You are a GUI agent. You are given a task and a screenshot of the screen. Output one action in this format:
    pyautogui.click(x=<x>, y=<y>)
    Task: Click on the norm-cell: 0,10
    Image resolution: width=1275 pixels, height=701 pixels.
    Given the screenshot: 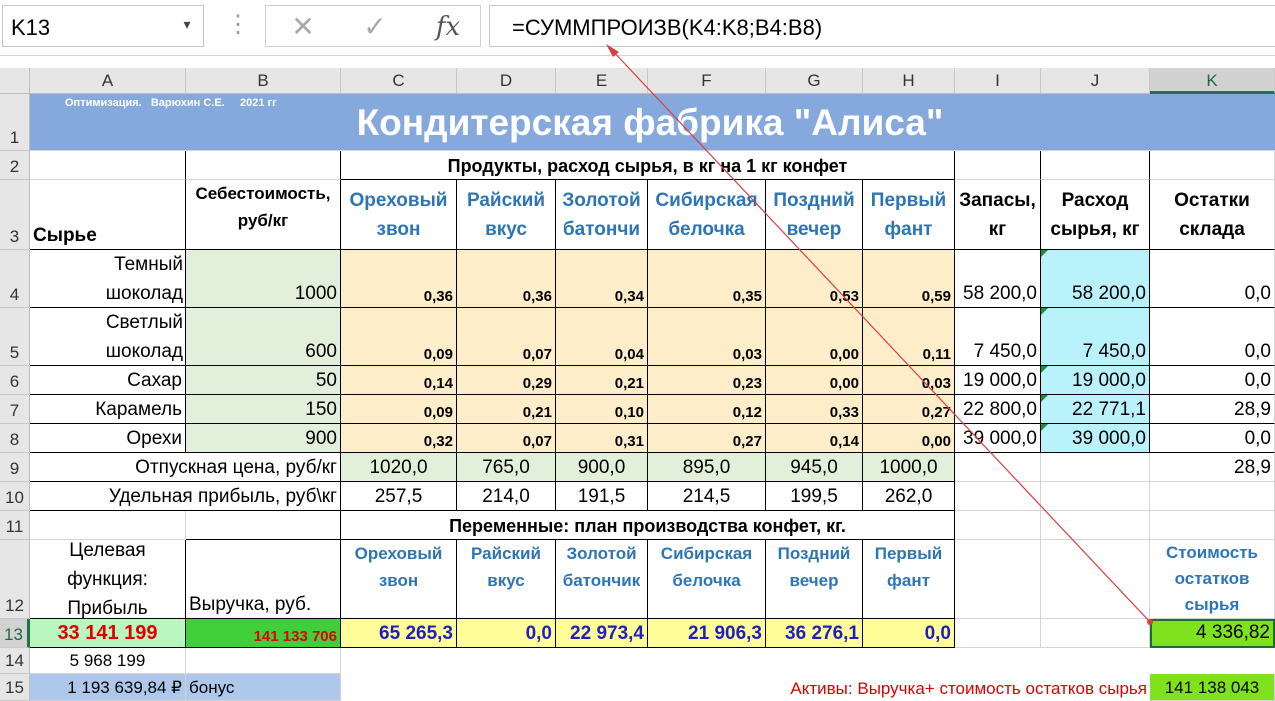 What is the action you would take?
    pyautogui.click(x=602, y=409)
    